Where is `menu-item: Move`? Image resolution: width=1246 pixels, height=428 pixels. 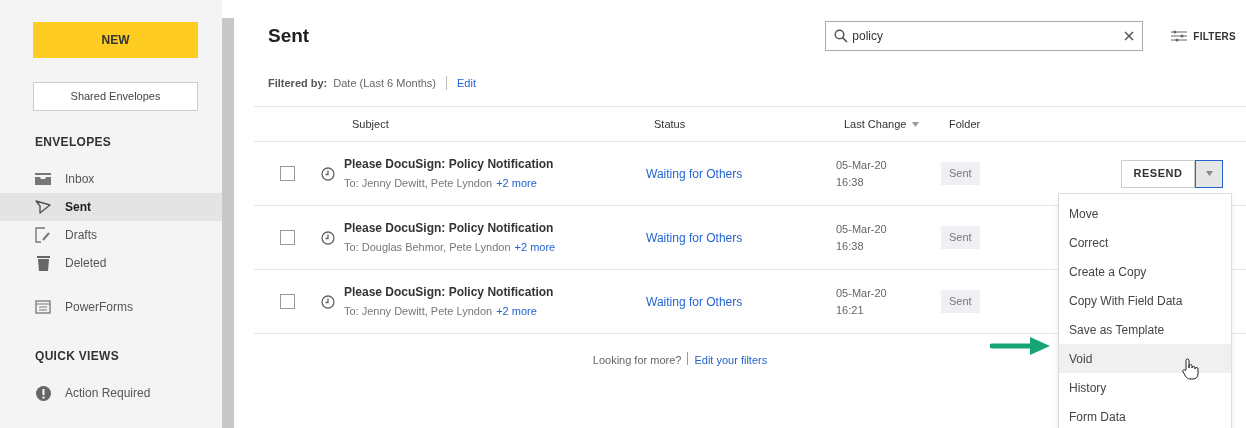 menu-item: Move is located at coordinates (1145, 213).